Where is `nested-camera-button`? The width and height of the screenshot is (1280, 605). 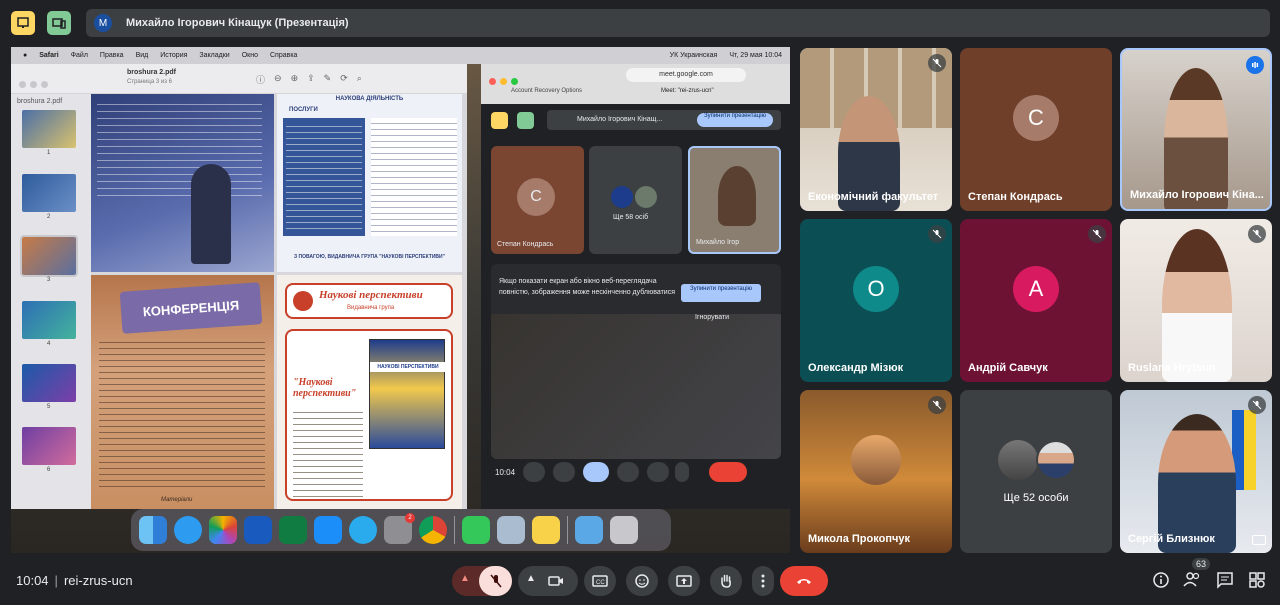 nested-camera-button is located at coordinates (564, 472).